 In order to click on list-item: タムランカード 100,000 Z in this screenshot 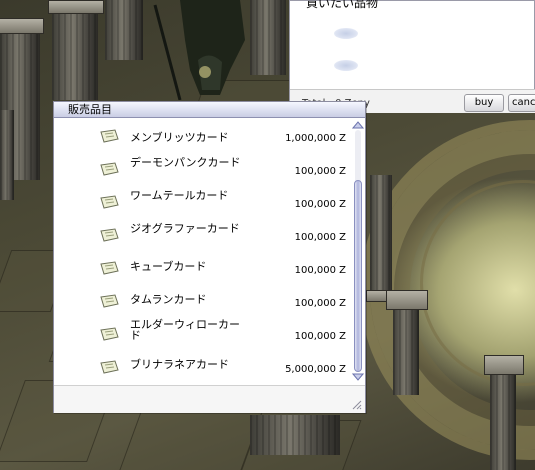, I will do `click(203, 299)`.